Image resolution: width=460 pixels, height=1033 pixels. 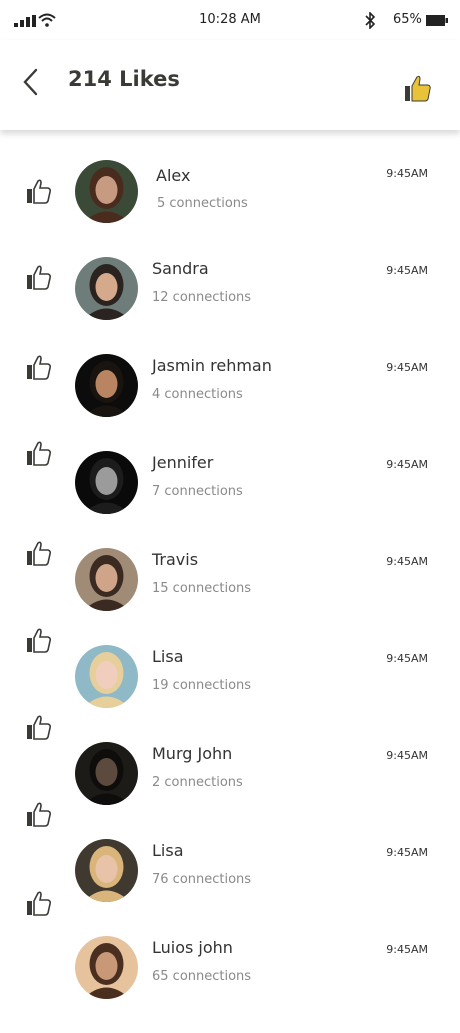 I want to click on back-icon, so click(x=31, y=82).